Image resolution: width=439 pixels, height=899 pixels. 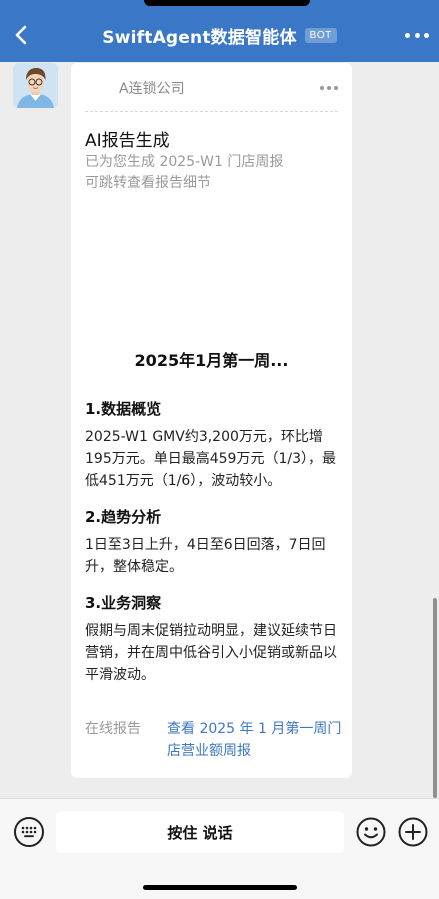 I want to click on keyboard-toggle-button, so click(x=29, y=832).